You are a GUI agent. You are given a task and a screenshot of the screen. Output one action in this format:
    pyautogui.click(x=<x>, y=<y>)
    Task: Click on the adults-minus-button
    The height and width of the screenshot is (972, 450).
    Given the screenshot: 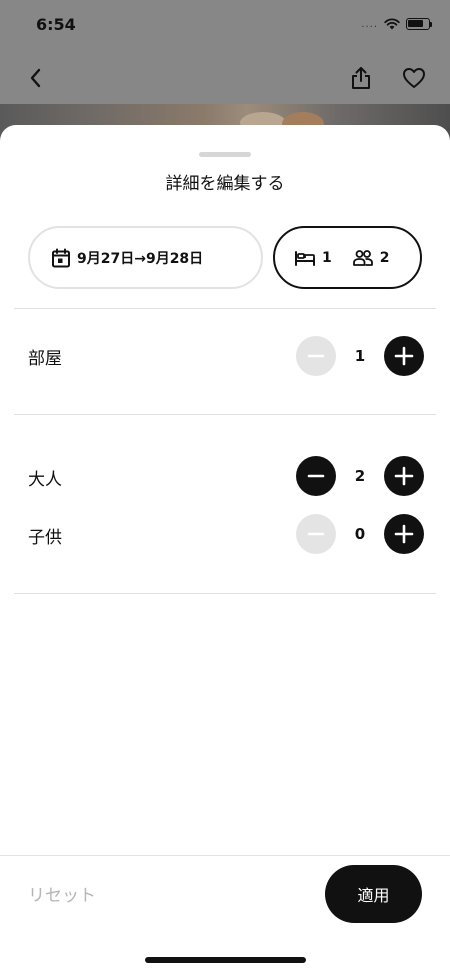 What is the action you would take?
    pyautogui.click(x=316, y=476)
    